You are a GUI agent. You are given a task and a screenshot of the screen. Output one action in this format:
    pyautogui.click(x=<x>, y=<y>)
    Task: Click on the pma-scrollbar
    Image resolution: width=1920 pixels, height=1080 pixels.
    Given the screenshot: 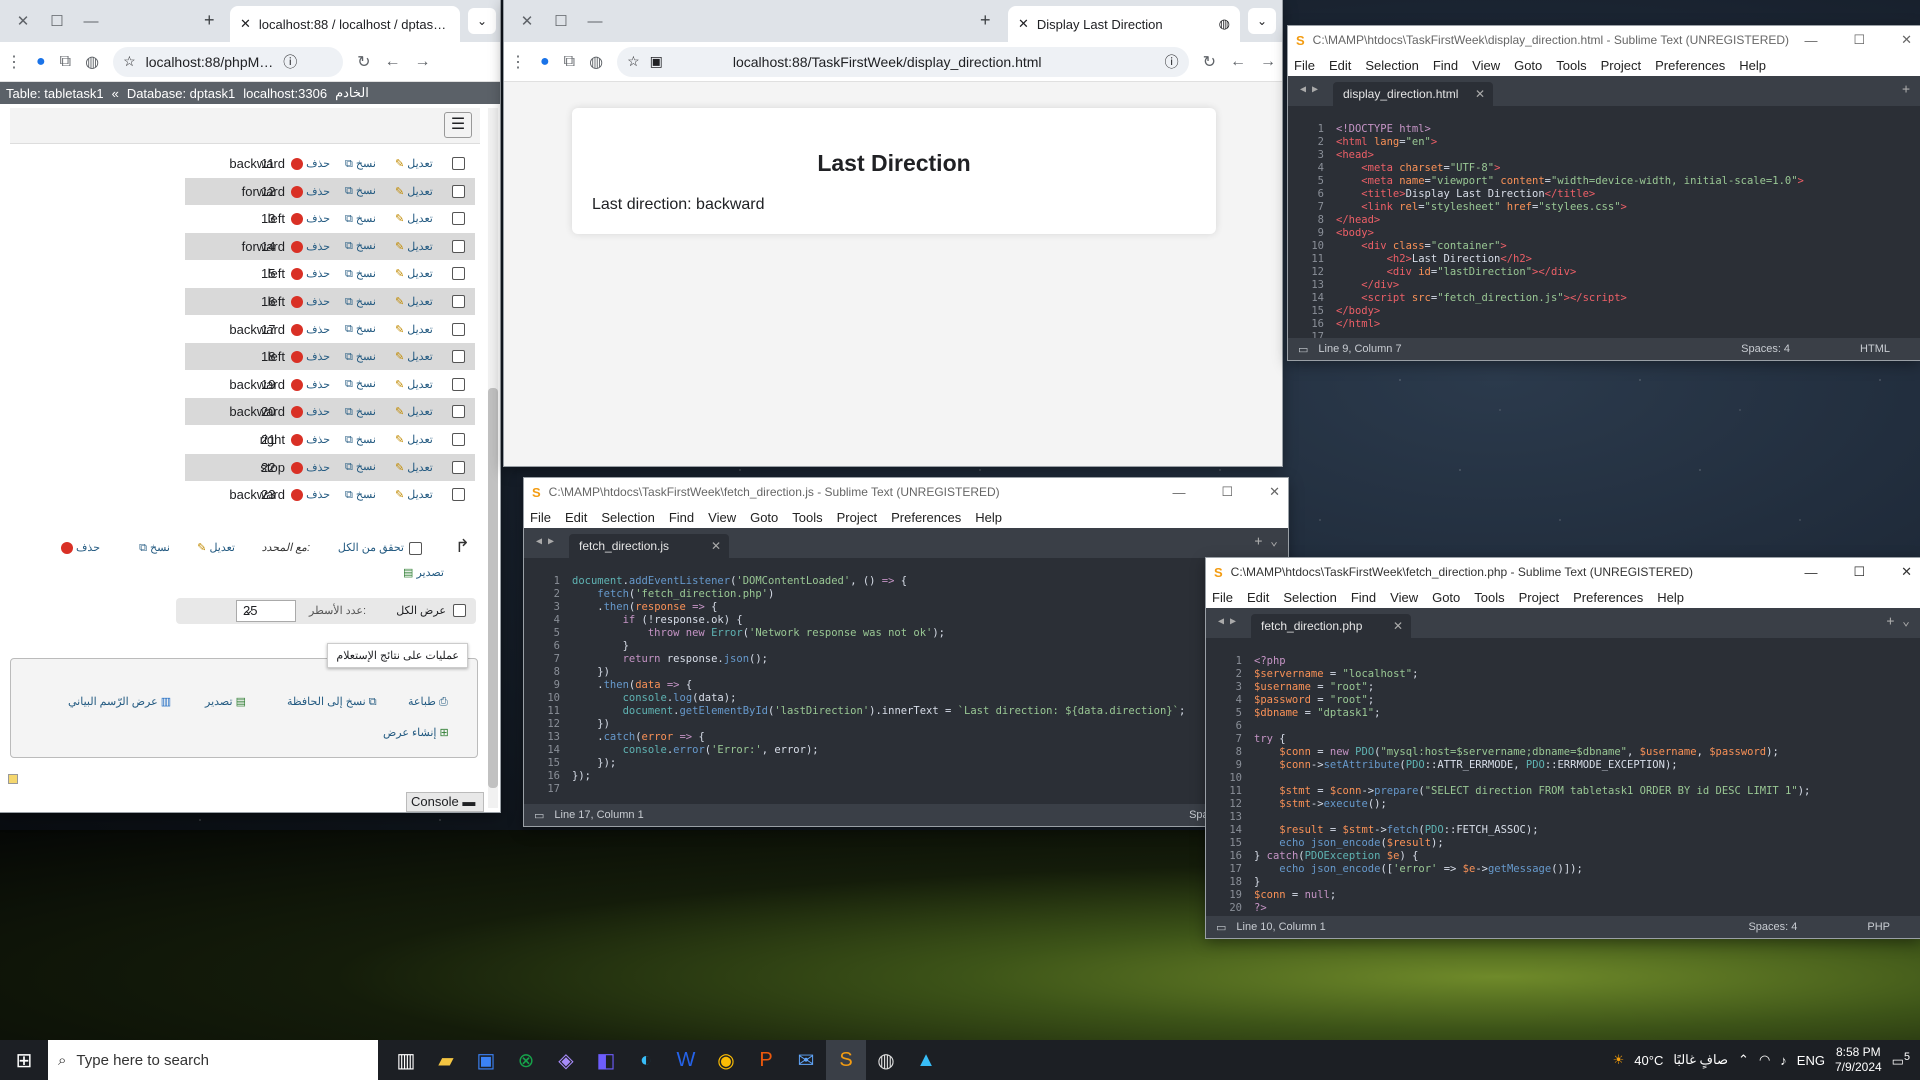 What is the action you would take?
    pyautogui.click(x=493, y=458)
    